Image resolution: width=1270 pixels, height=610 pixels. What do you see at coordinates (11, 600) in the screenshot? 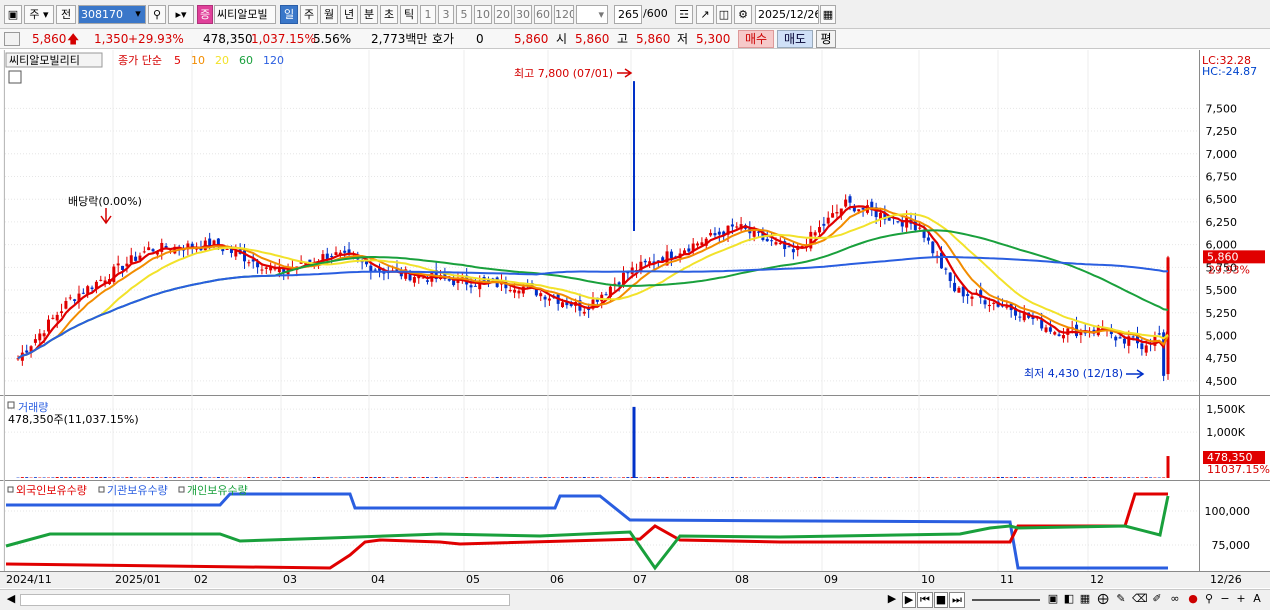
I see `scroll-left-icon: ◀` at bounding box center [11, 600].